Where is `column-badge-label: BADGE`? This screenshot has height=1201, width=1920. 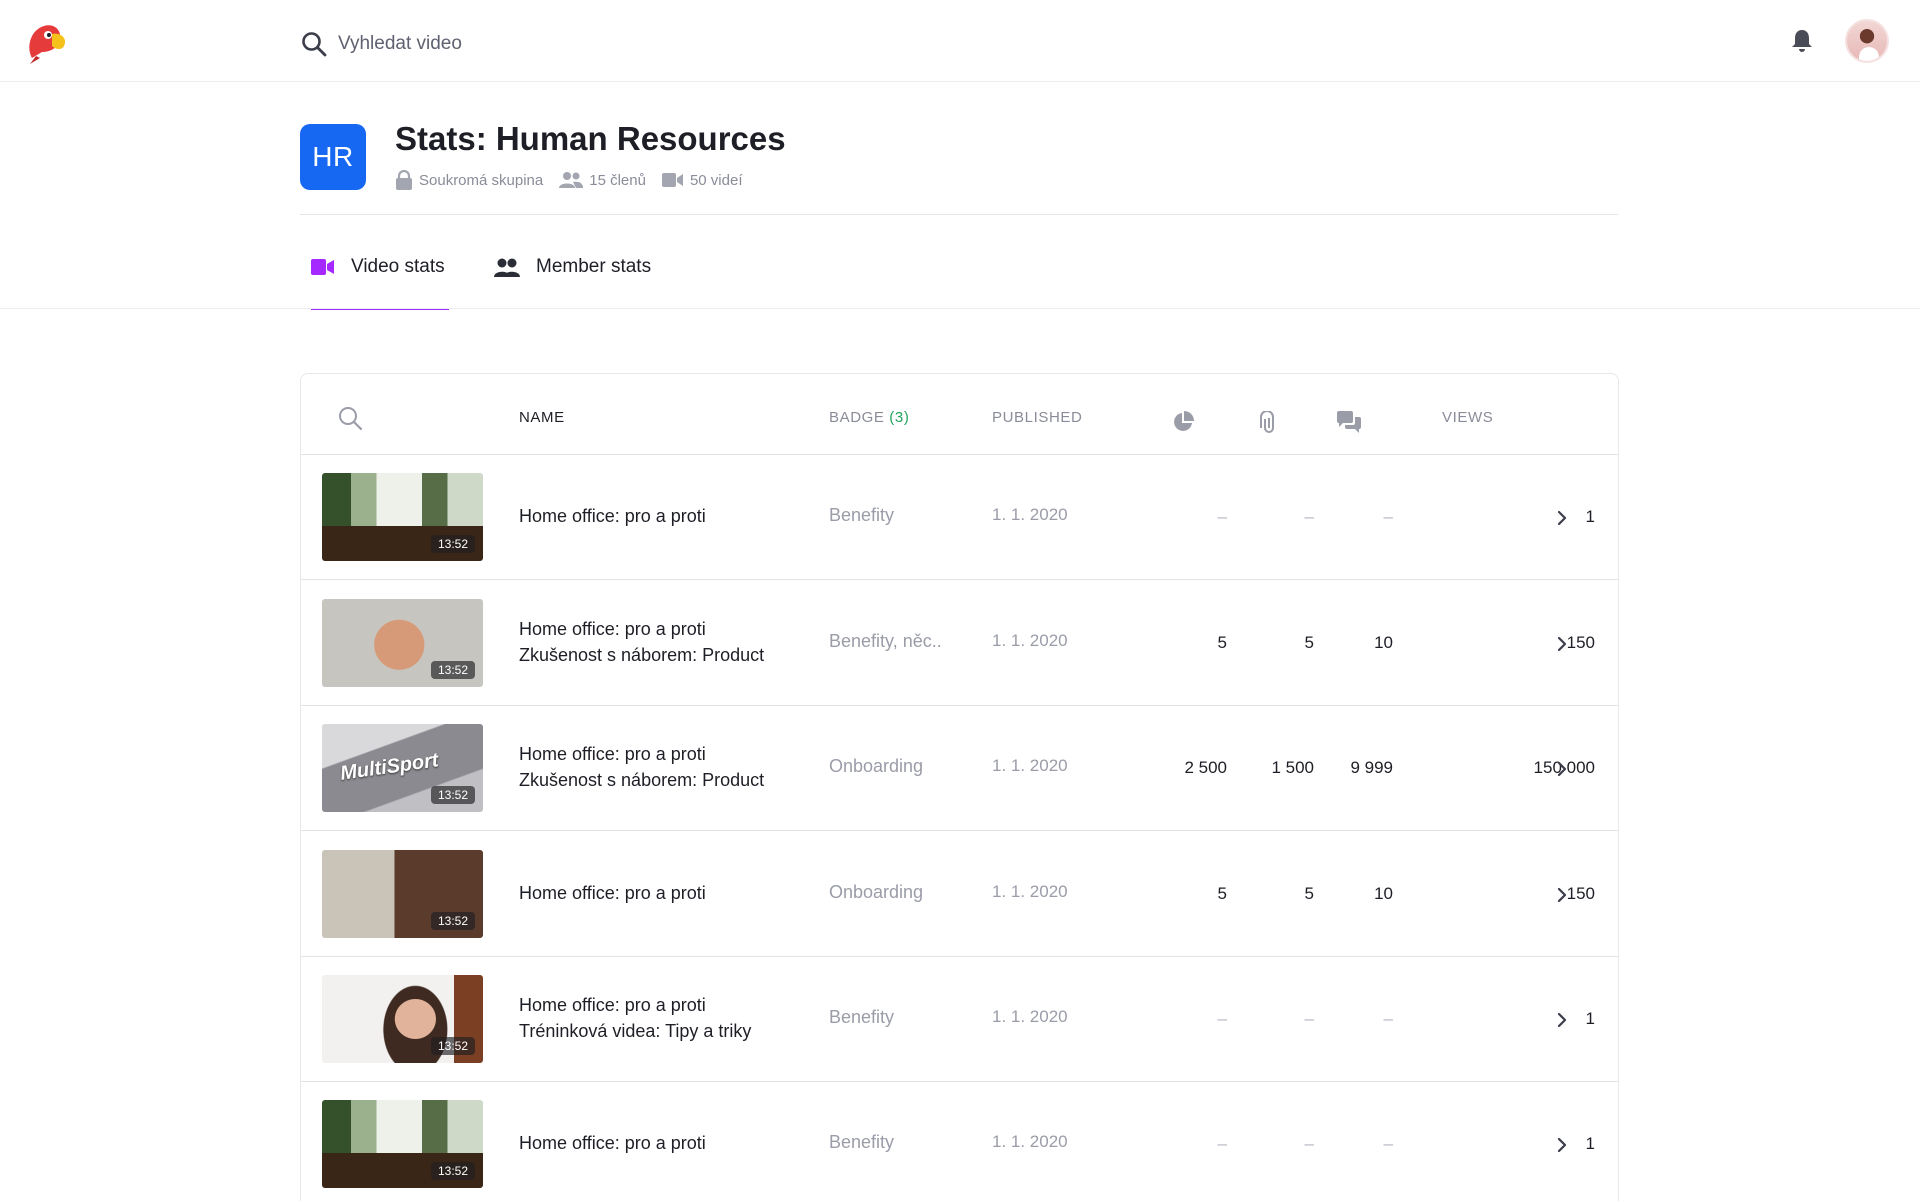 column-badge-label: BADGE is located at coordinates (857, 417).